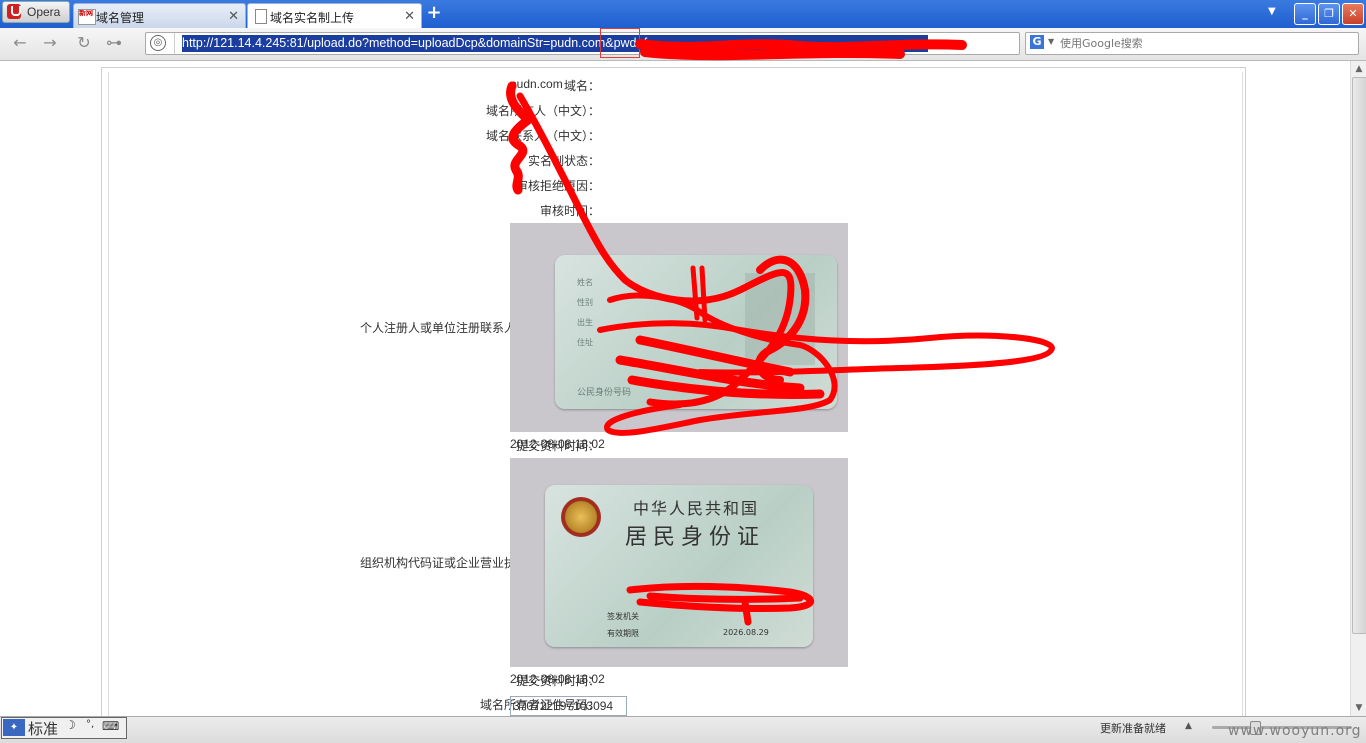 The height and width of the screenshot is (743, 1366). Describe the element at coordinates (563, 161) in the screenshot. I see `field-label: 实名制状态：` at that location.